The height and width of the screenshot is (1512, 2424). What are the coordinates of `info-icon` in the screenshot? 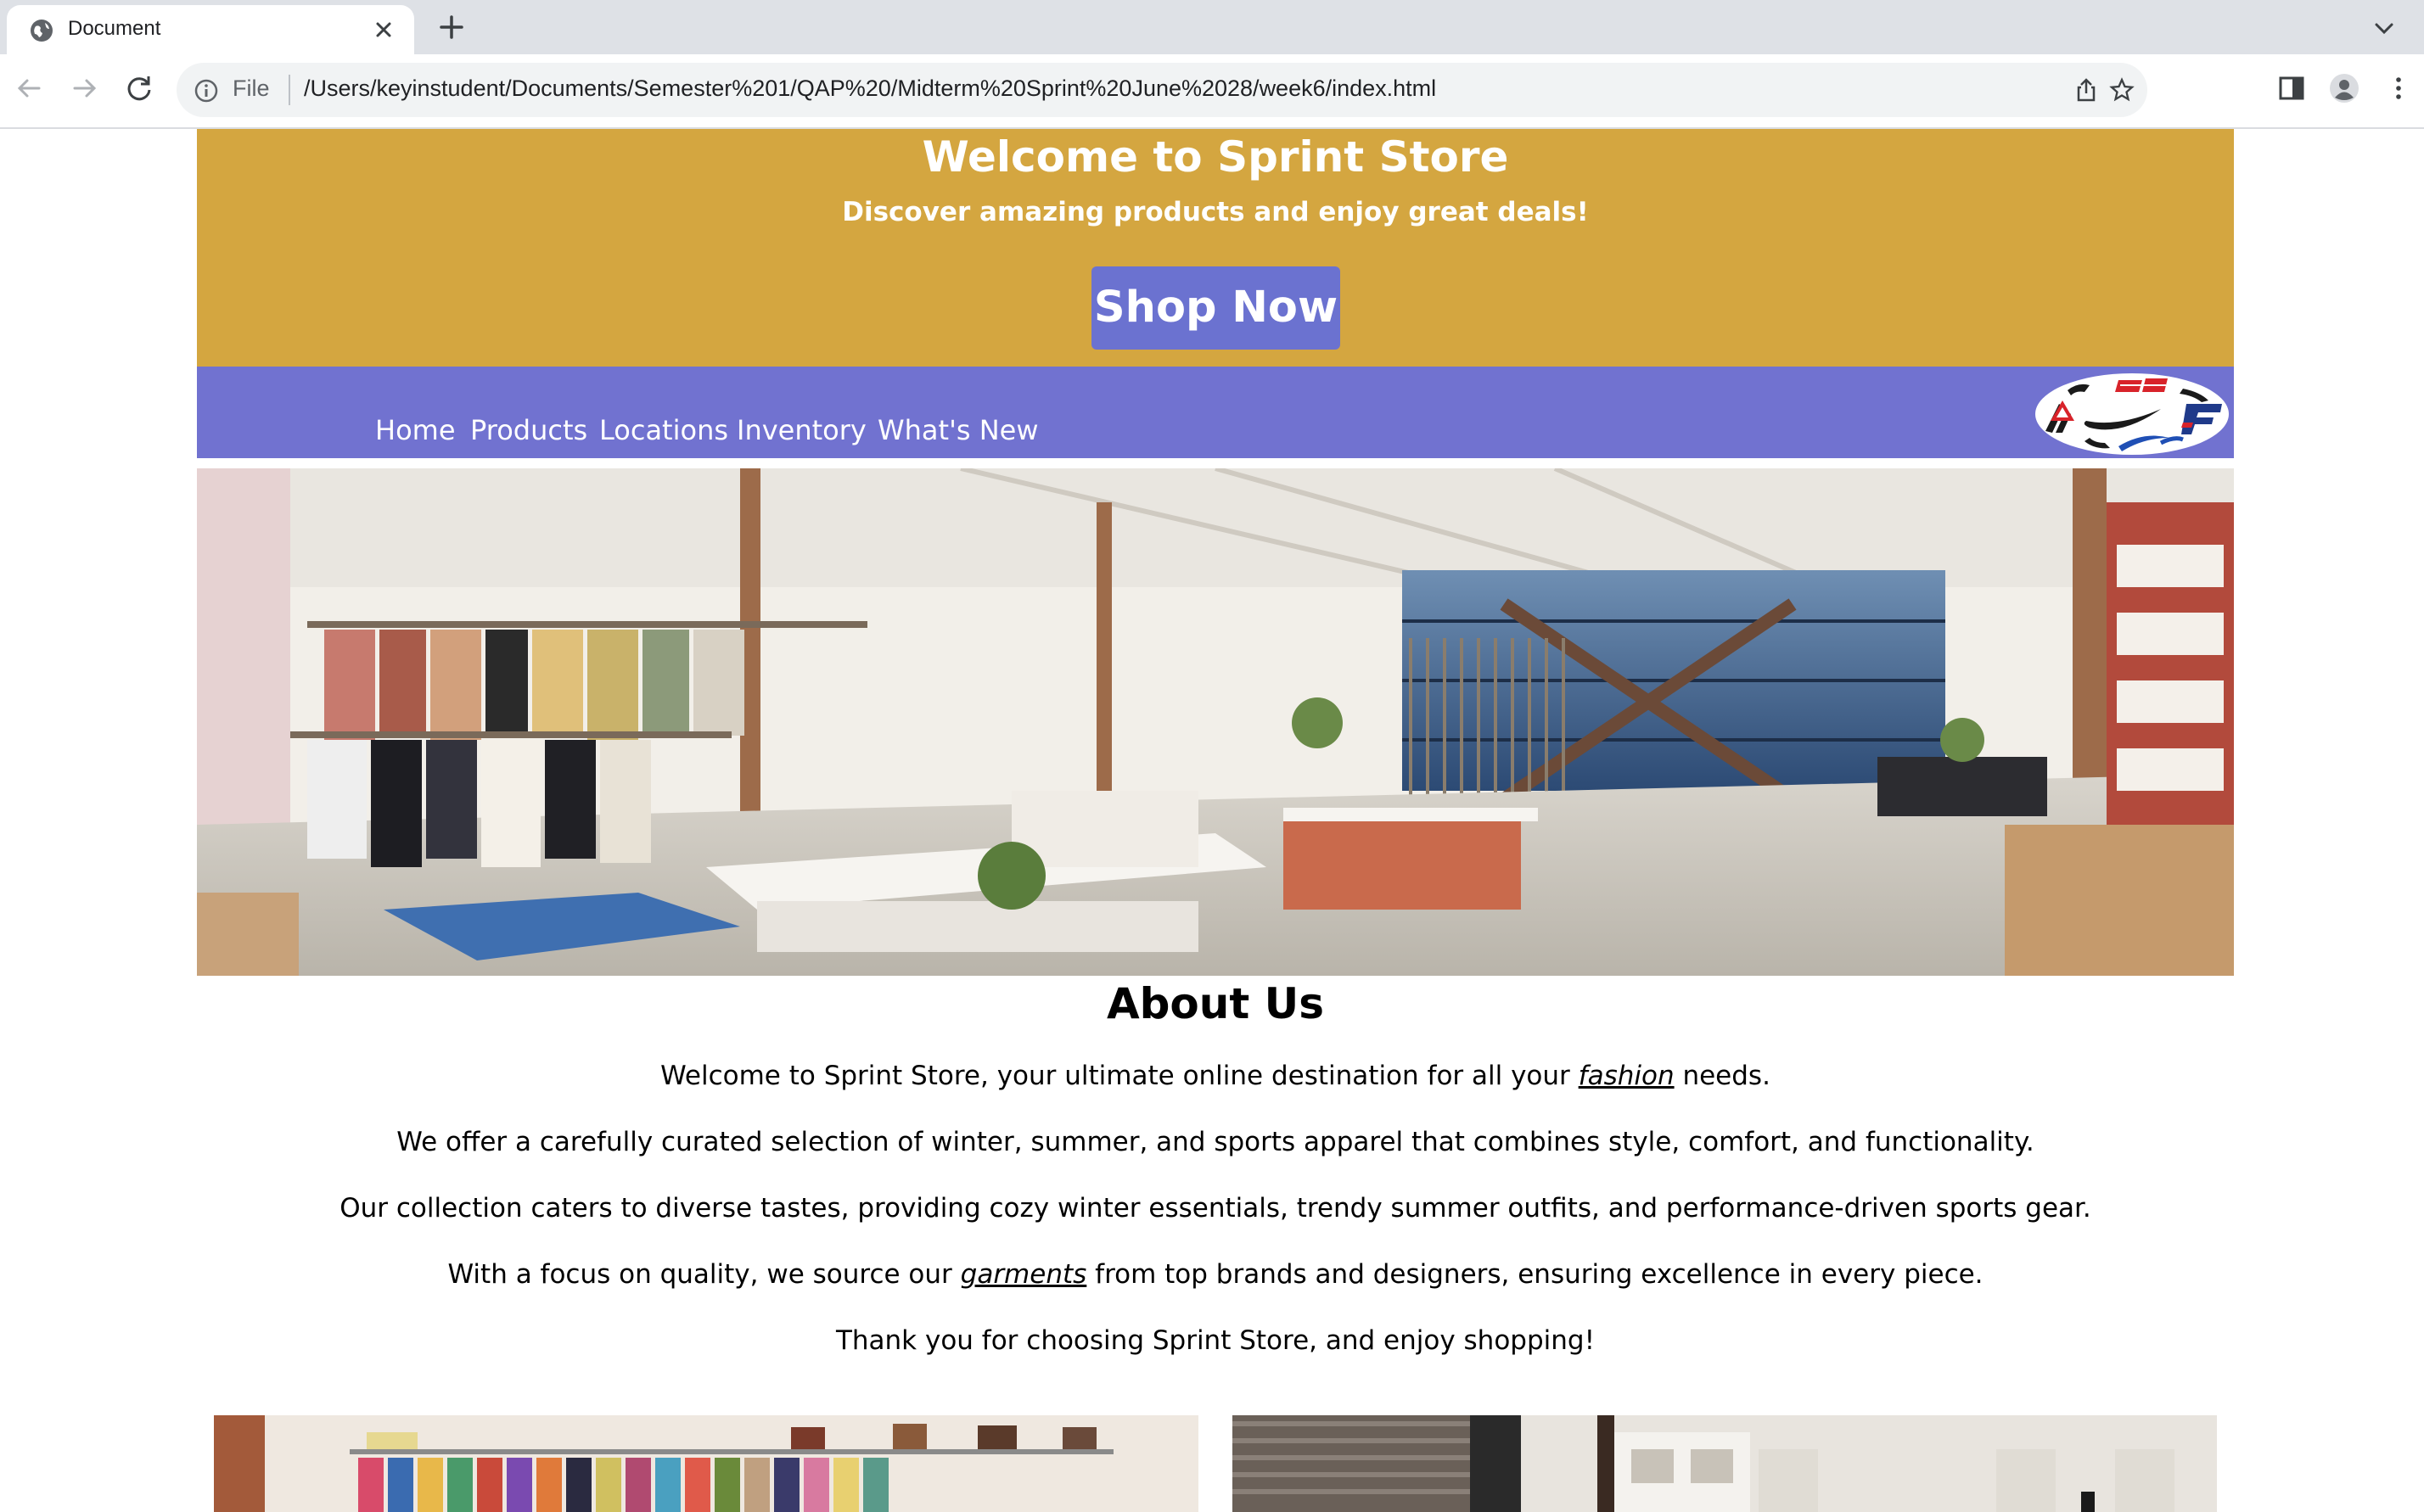 It's located at (206, 91).